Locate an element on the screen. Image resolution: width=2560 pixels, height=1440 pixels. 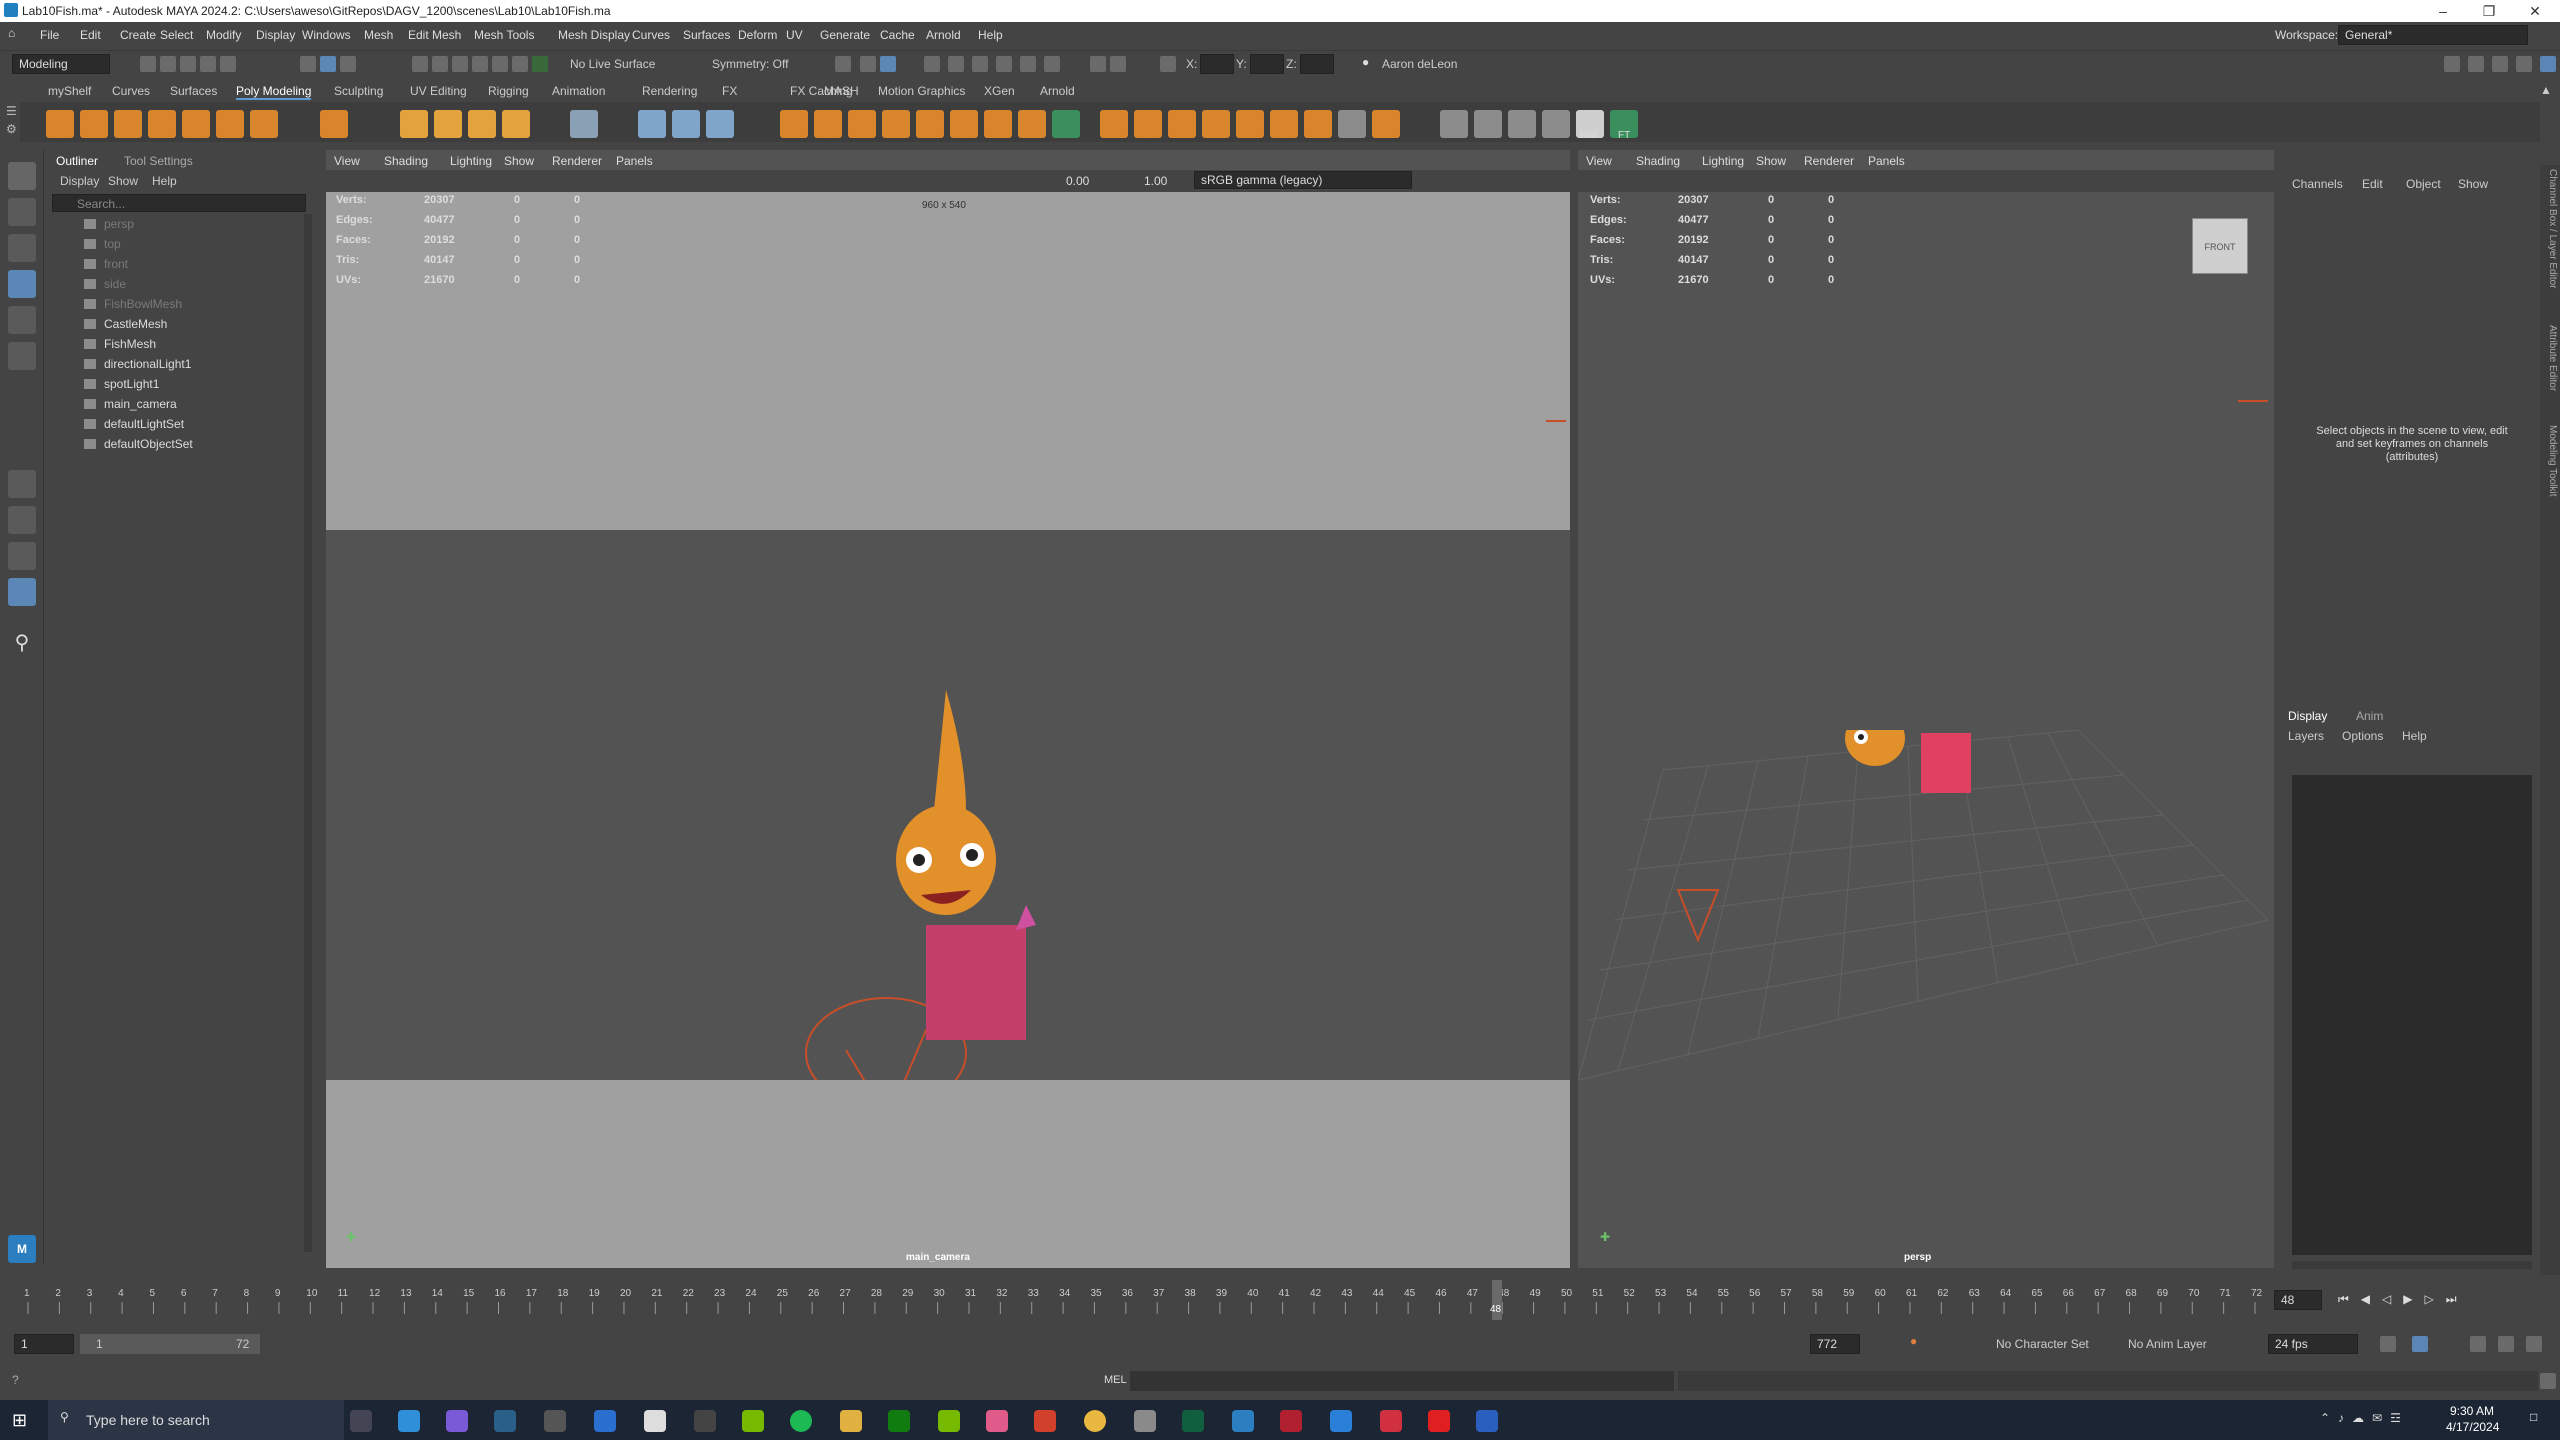
steam-icon is located at coordinates (505, 1421).